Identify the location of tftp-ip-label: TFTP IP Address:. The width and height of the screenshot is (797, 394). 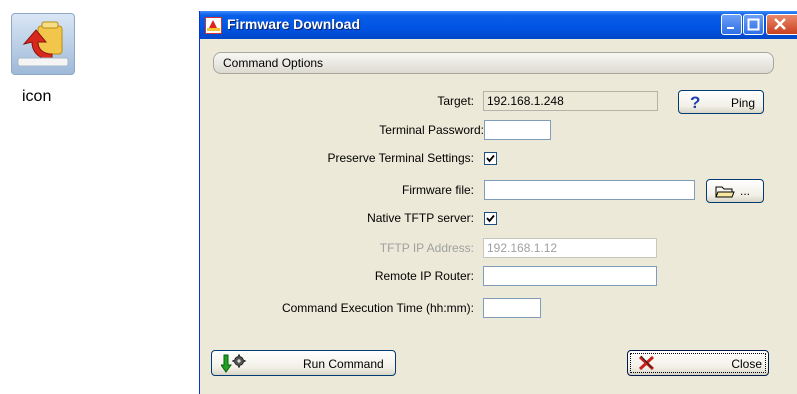
(426, 248).